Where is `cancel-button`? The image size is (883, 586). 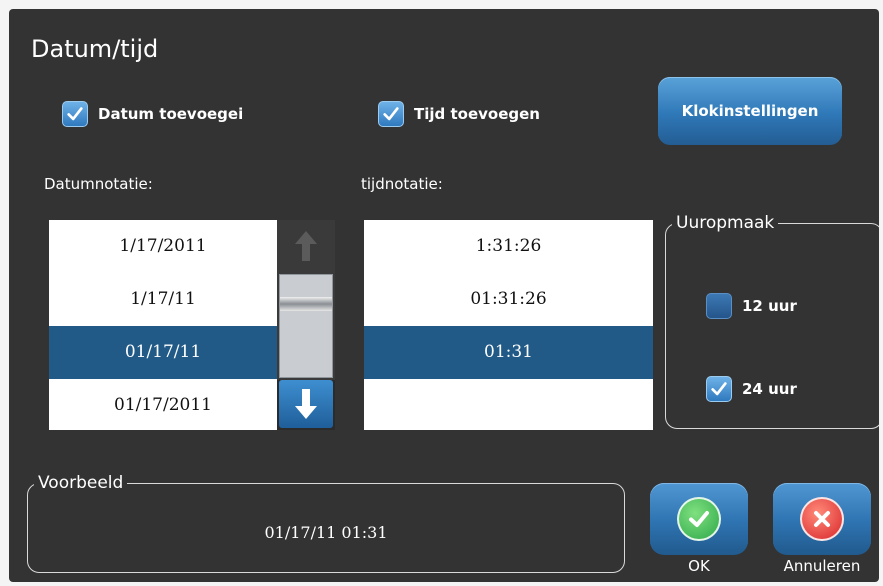
cancel-button is located at coordinates (822, 519).